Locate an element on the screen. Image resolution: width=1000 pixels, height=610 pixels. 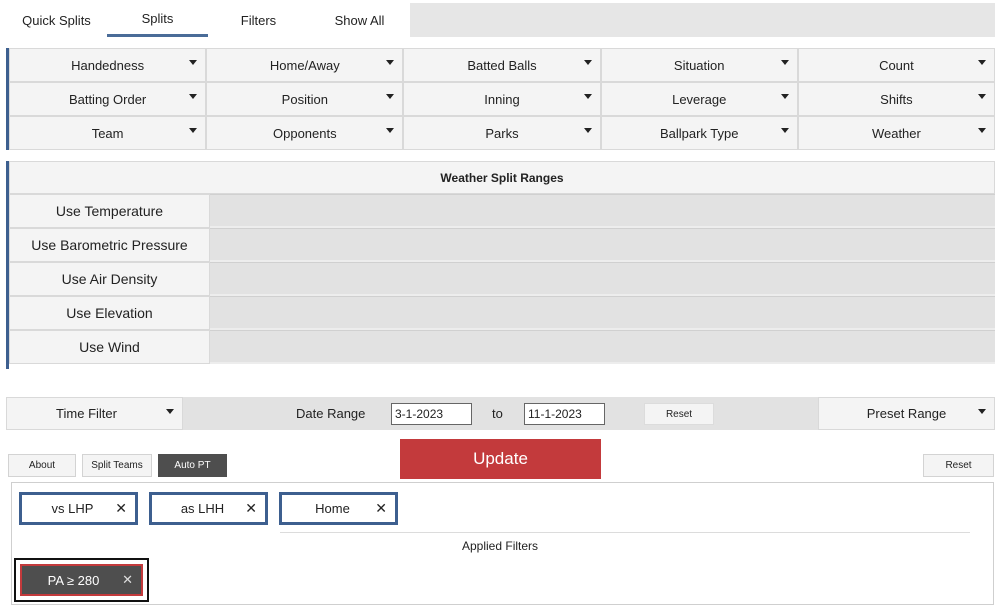
dropdown-batted-balls: Batted Balls is located at coordinates (502, 65).